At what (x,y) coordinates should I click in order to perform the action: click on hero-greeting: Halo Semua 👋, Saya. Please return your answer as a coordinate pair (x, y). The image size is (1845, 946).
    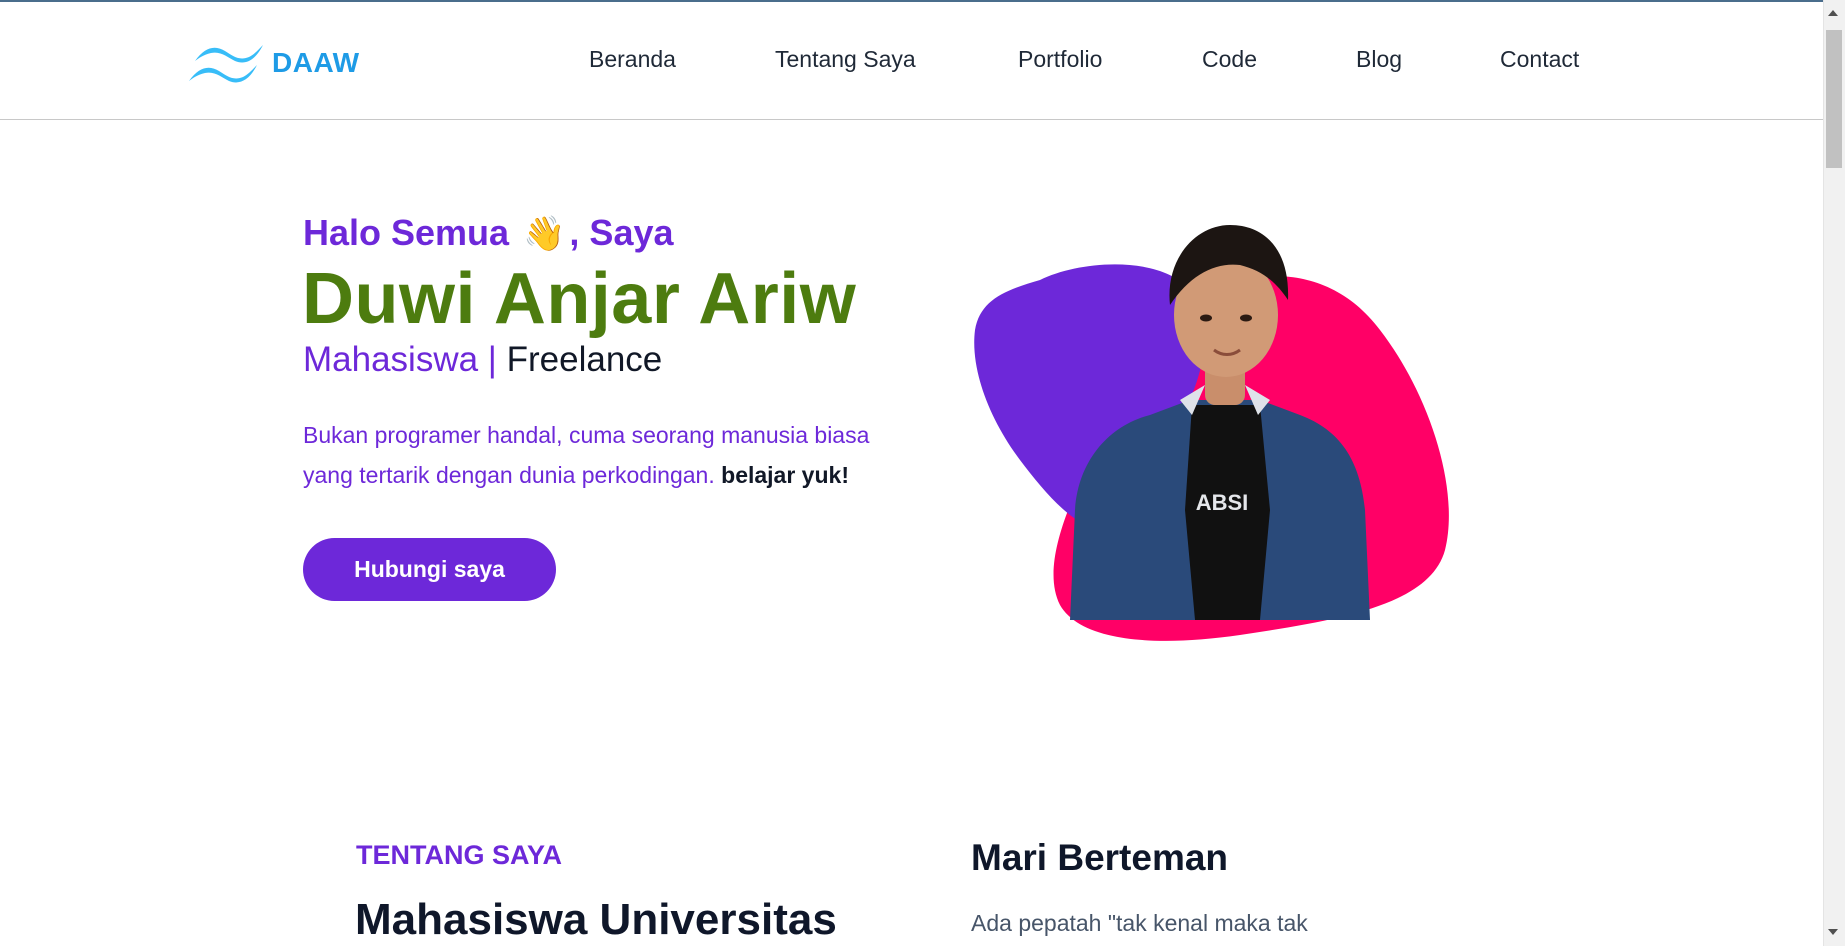
    Looking at the image, I should click on (488, 233).